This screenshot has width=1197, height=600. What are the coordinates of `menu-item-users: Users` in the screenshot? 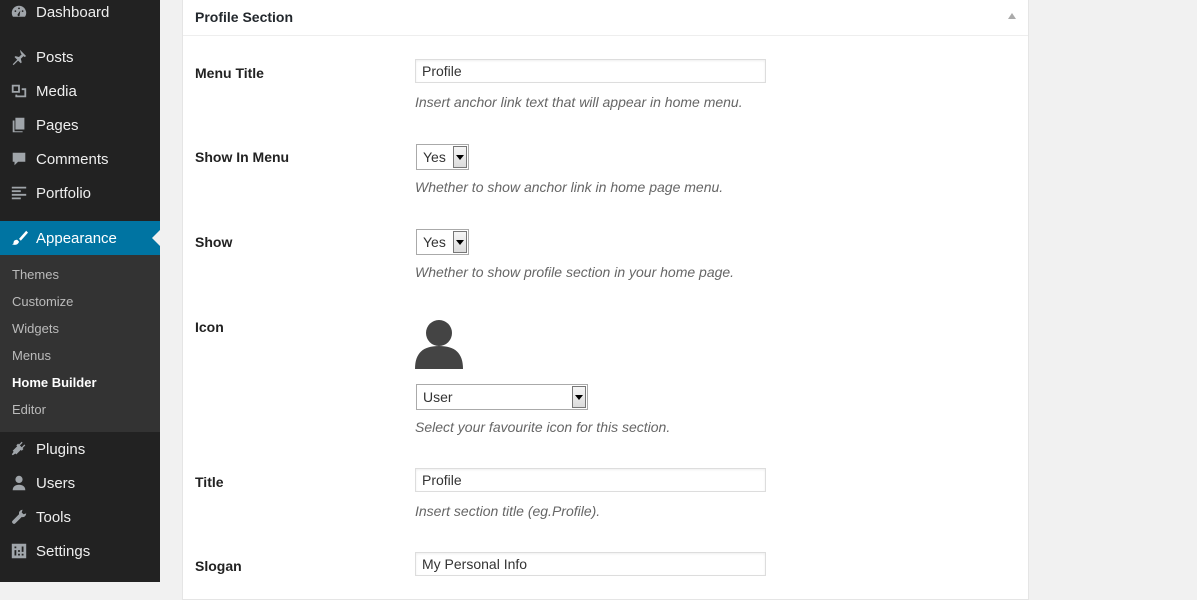 It's located at (80, 483).